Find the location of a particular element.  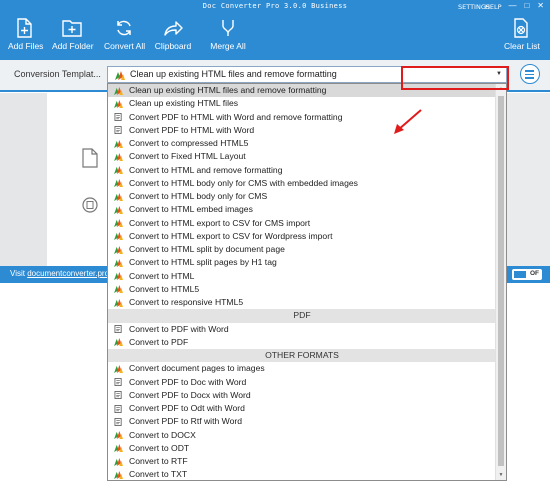

dropdown-option: Convert to PDF is located at coordinates (302, 342).